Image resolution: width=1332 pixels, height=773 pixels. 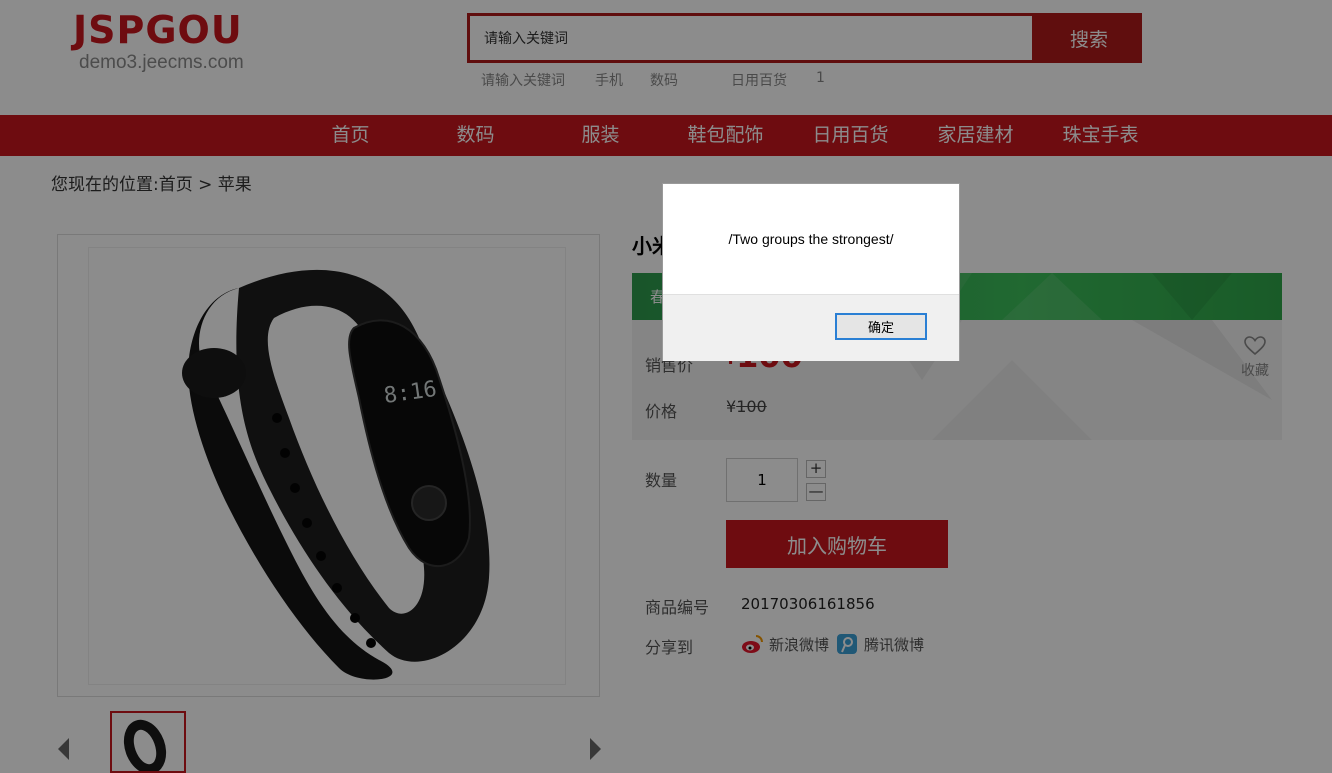 What do you see at coordinates (811, 327) in the screenshot?
I see `alert-footer: 确定` at bounding box center [811, 327].